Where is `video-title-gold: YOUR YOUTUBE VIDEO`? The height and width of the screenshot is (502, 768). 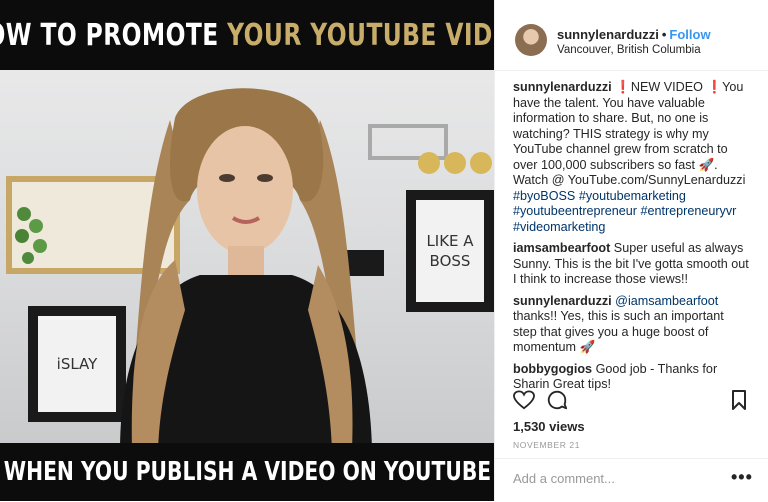 video-title-gold: YOUR YOUTUBE VIDEO is located at coordinates (360, 35).